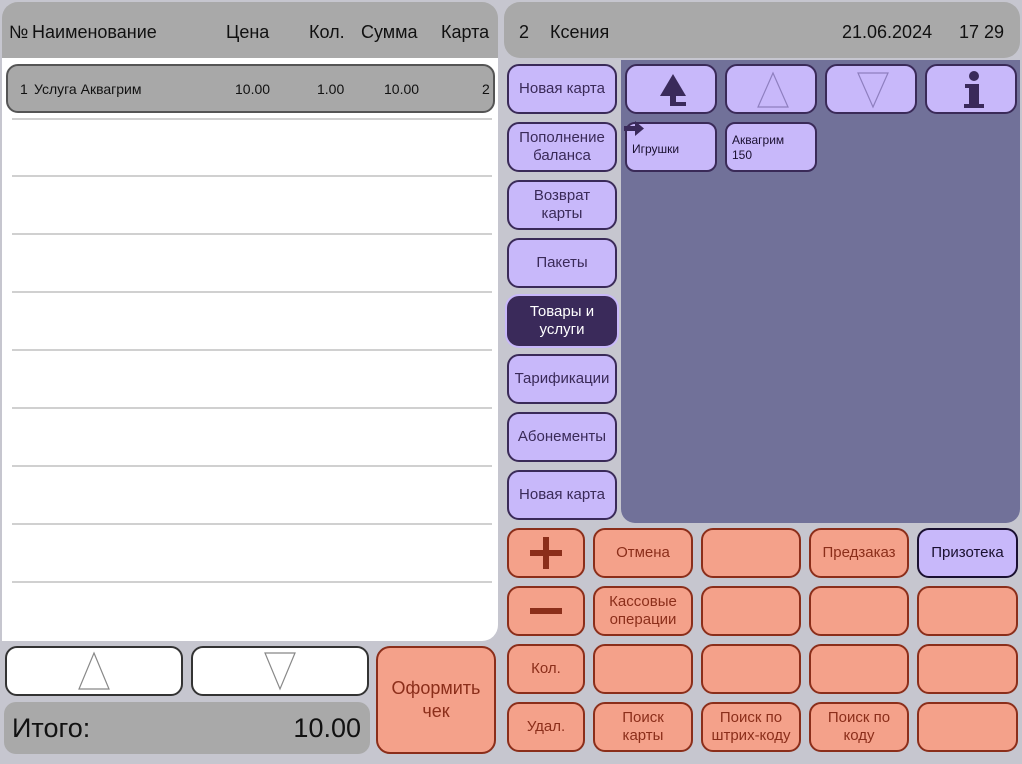  What do you see at coordinates (389, 32) in the screenshot?
I see `col-sum: Сумма` at bounding box center [389, 32].